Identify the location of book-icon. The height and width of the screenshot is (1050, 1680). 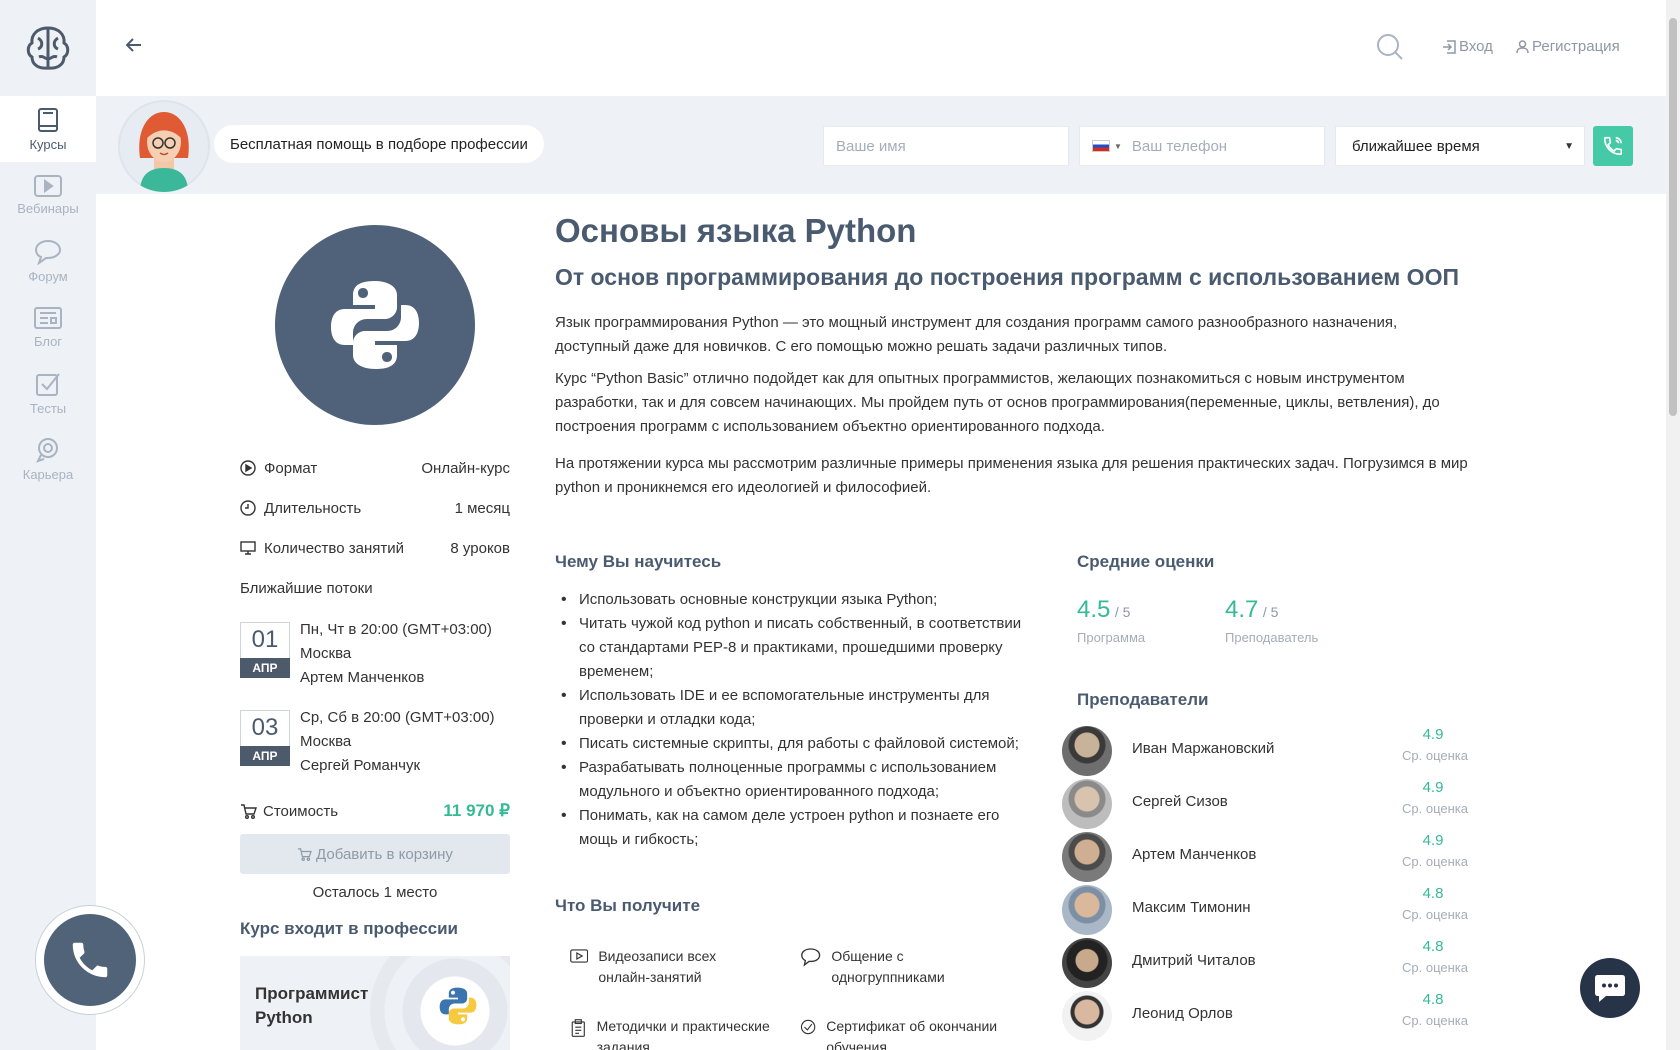
(48, 119).